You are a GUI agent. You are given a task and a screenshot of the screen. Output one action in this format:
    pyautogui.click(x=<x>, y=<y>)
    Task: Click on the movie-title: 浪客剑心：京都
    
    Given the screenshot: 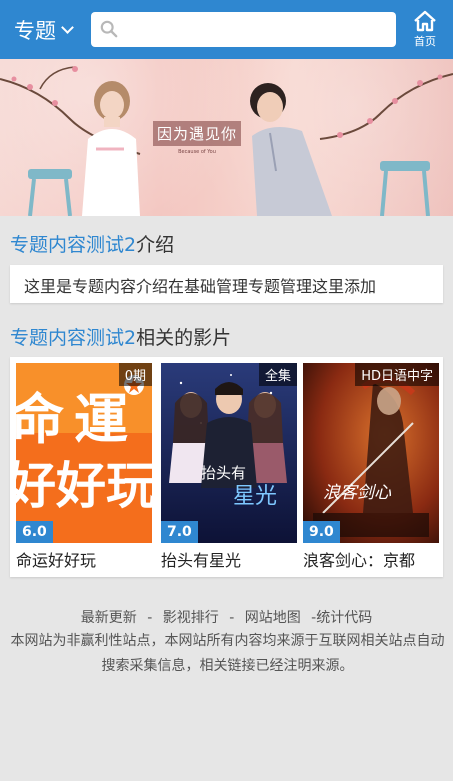 What is the action you would take?
    pyautogui.click(x=373, y=559)
    